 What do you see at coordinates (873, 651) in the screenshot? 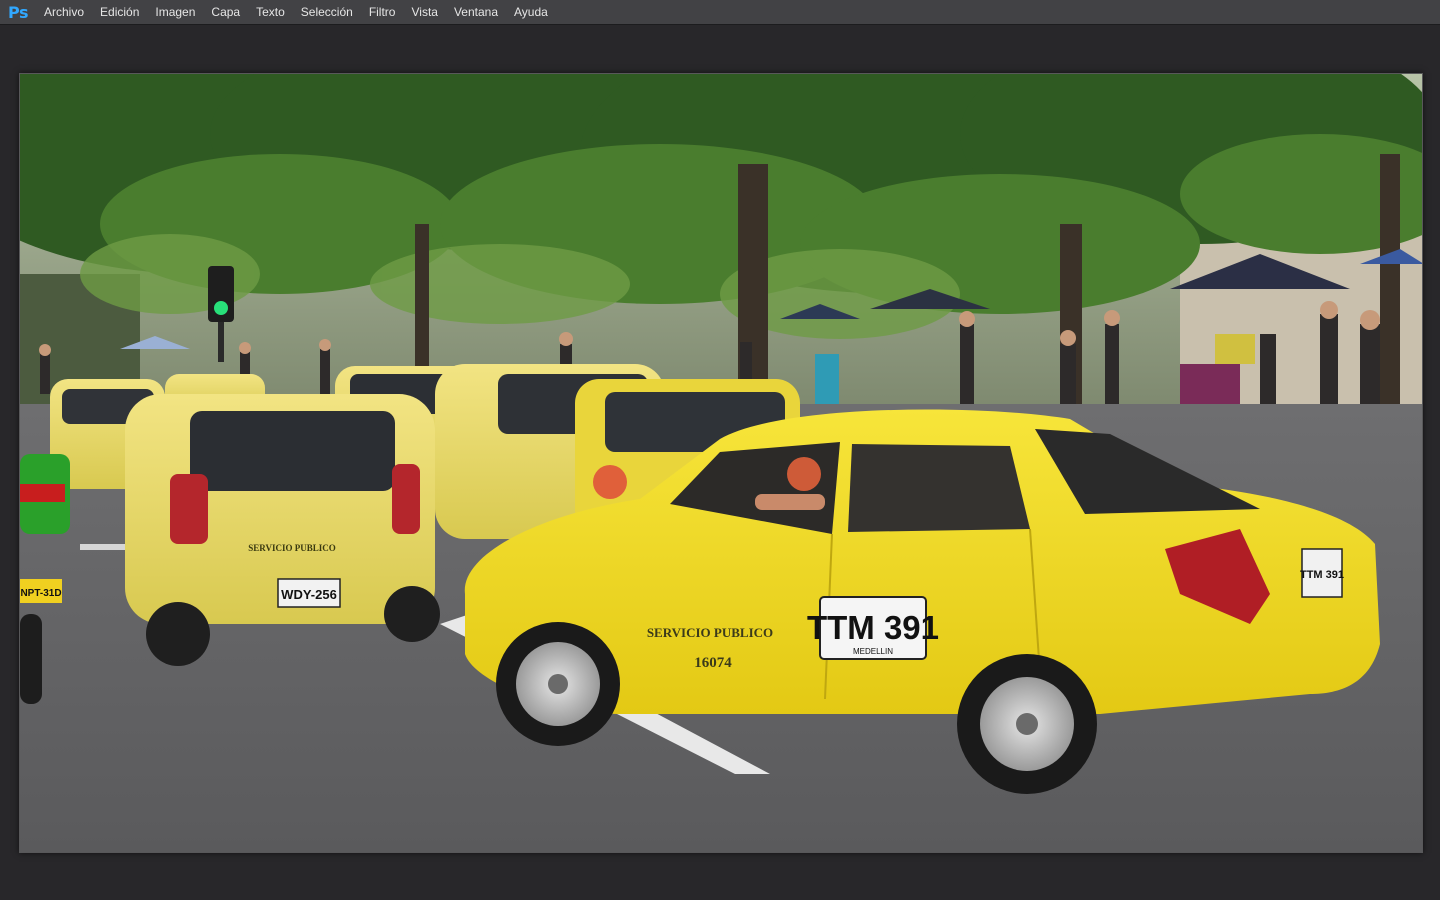
I see `plate-main-city: MEDELLIN` at bounding box center [873, 651].